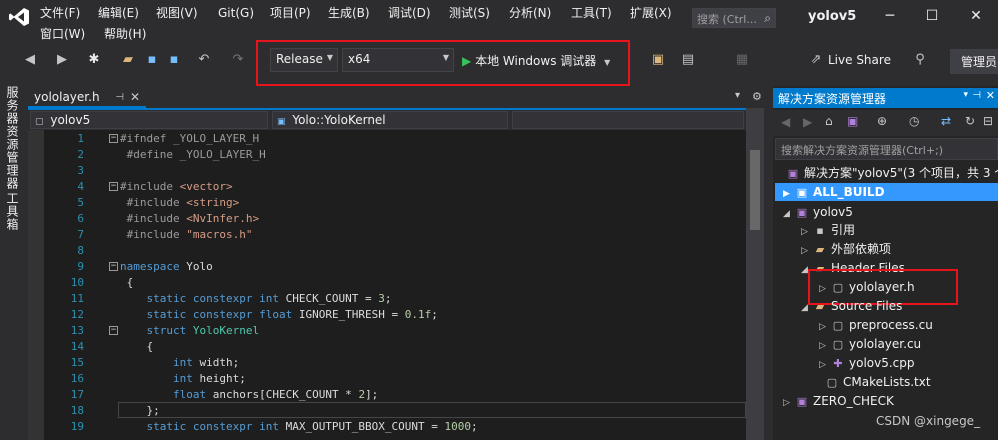  I want to click on tree-external-deps: ▷ ▰ 外部依赖项, so click(846, 249).